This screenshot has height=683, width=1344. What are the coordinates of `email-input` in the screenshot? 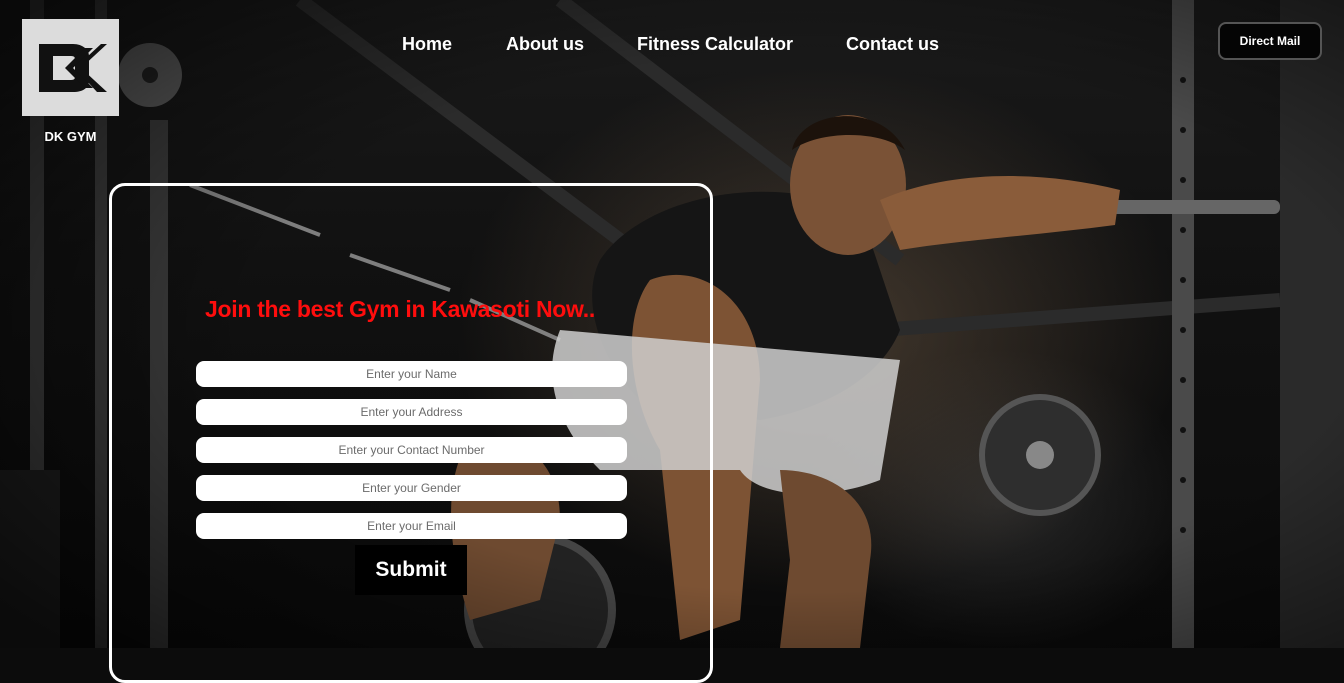 It's located at (411, 526).